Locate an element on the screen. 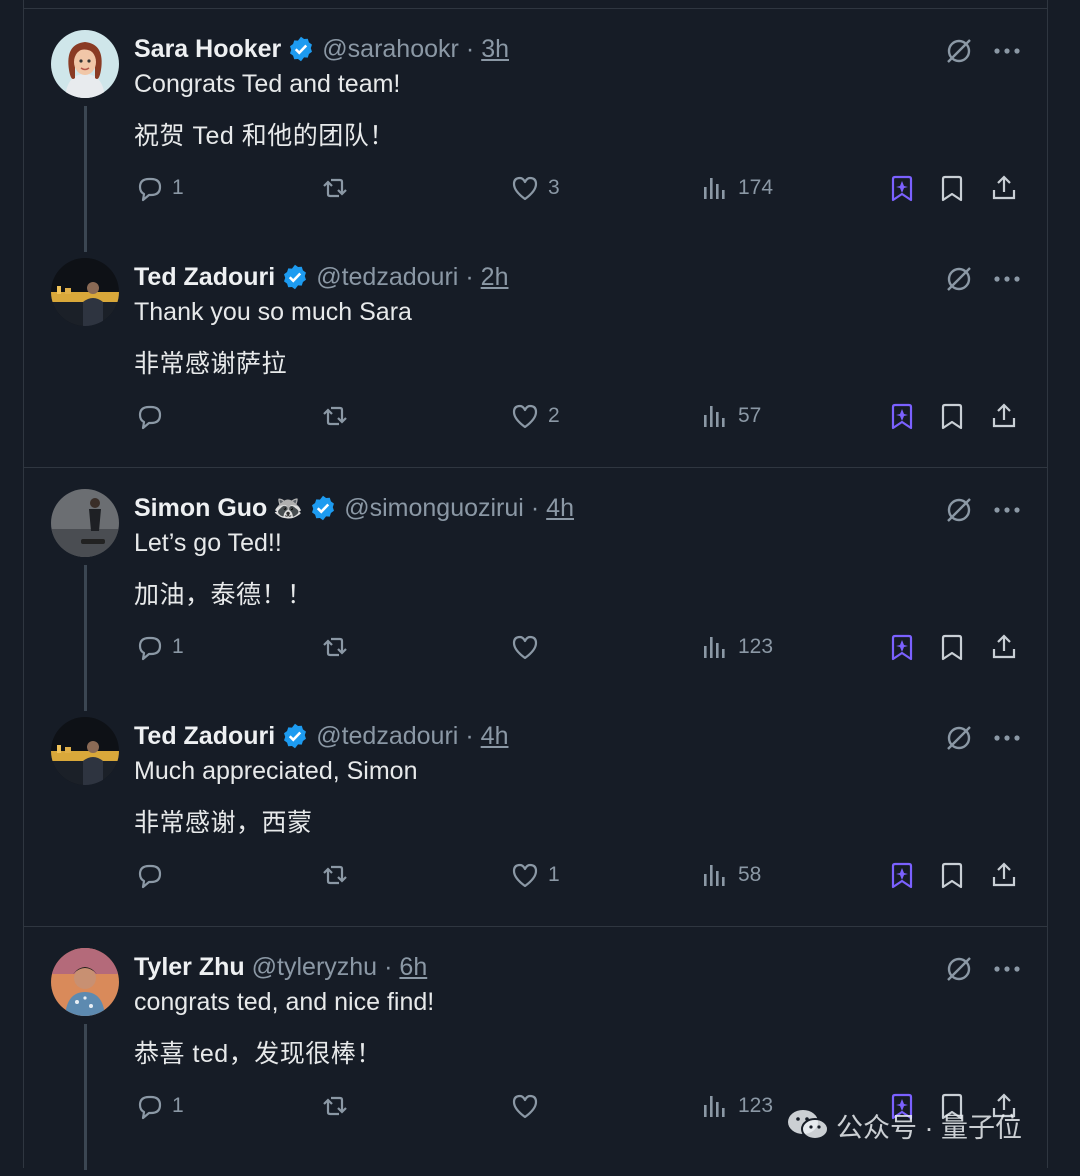 Image resolution: width=1080 pixels, height=1176 pixels. views-button: 57 is located at coordinates (730, 416).